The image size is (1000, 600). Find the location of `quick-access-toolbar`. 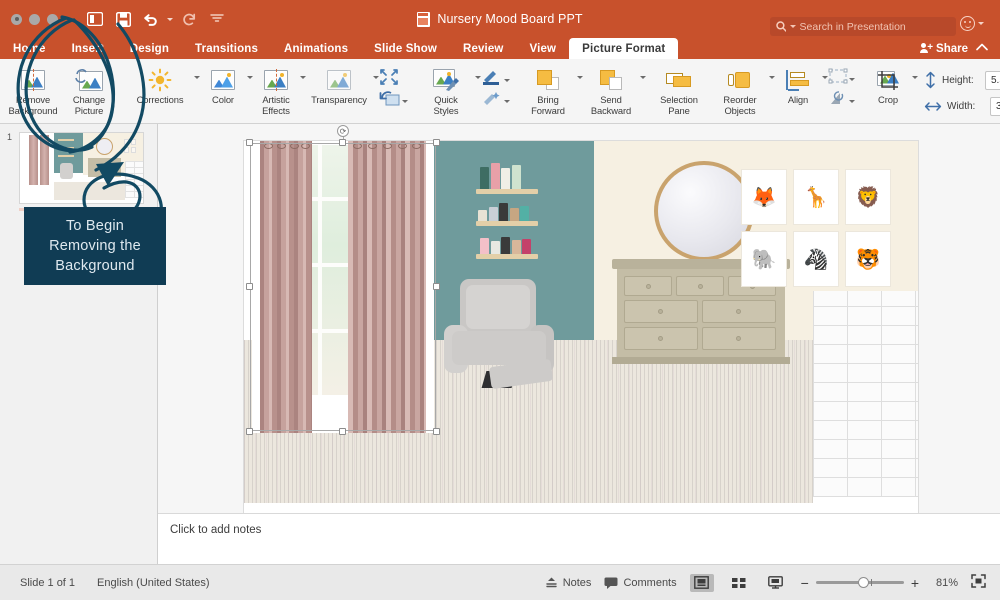

quick-access-toolbar is located at coordinates (156, 19).